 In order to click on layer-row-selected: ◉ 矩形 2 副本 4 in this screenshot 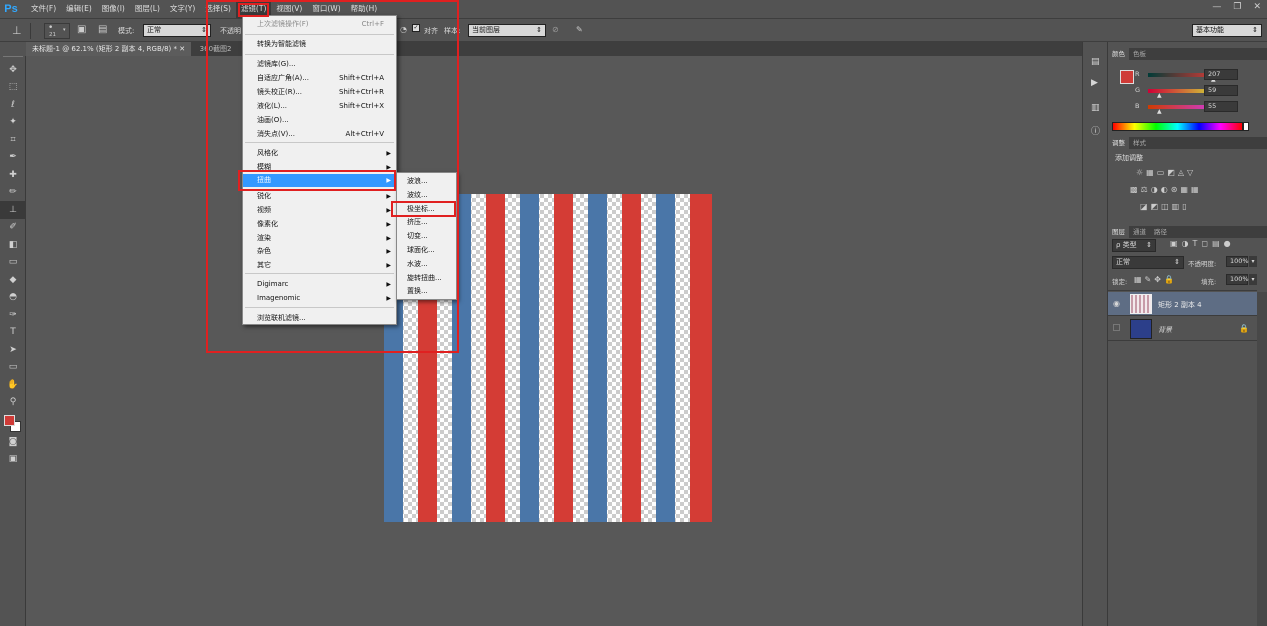, I will do `click(1182, 304)`.